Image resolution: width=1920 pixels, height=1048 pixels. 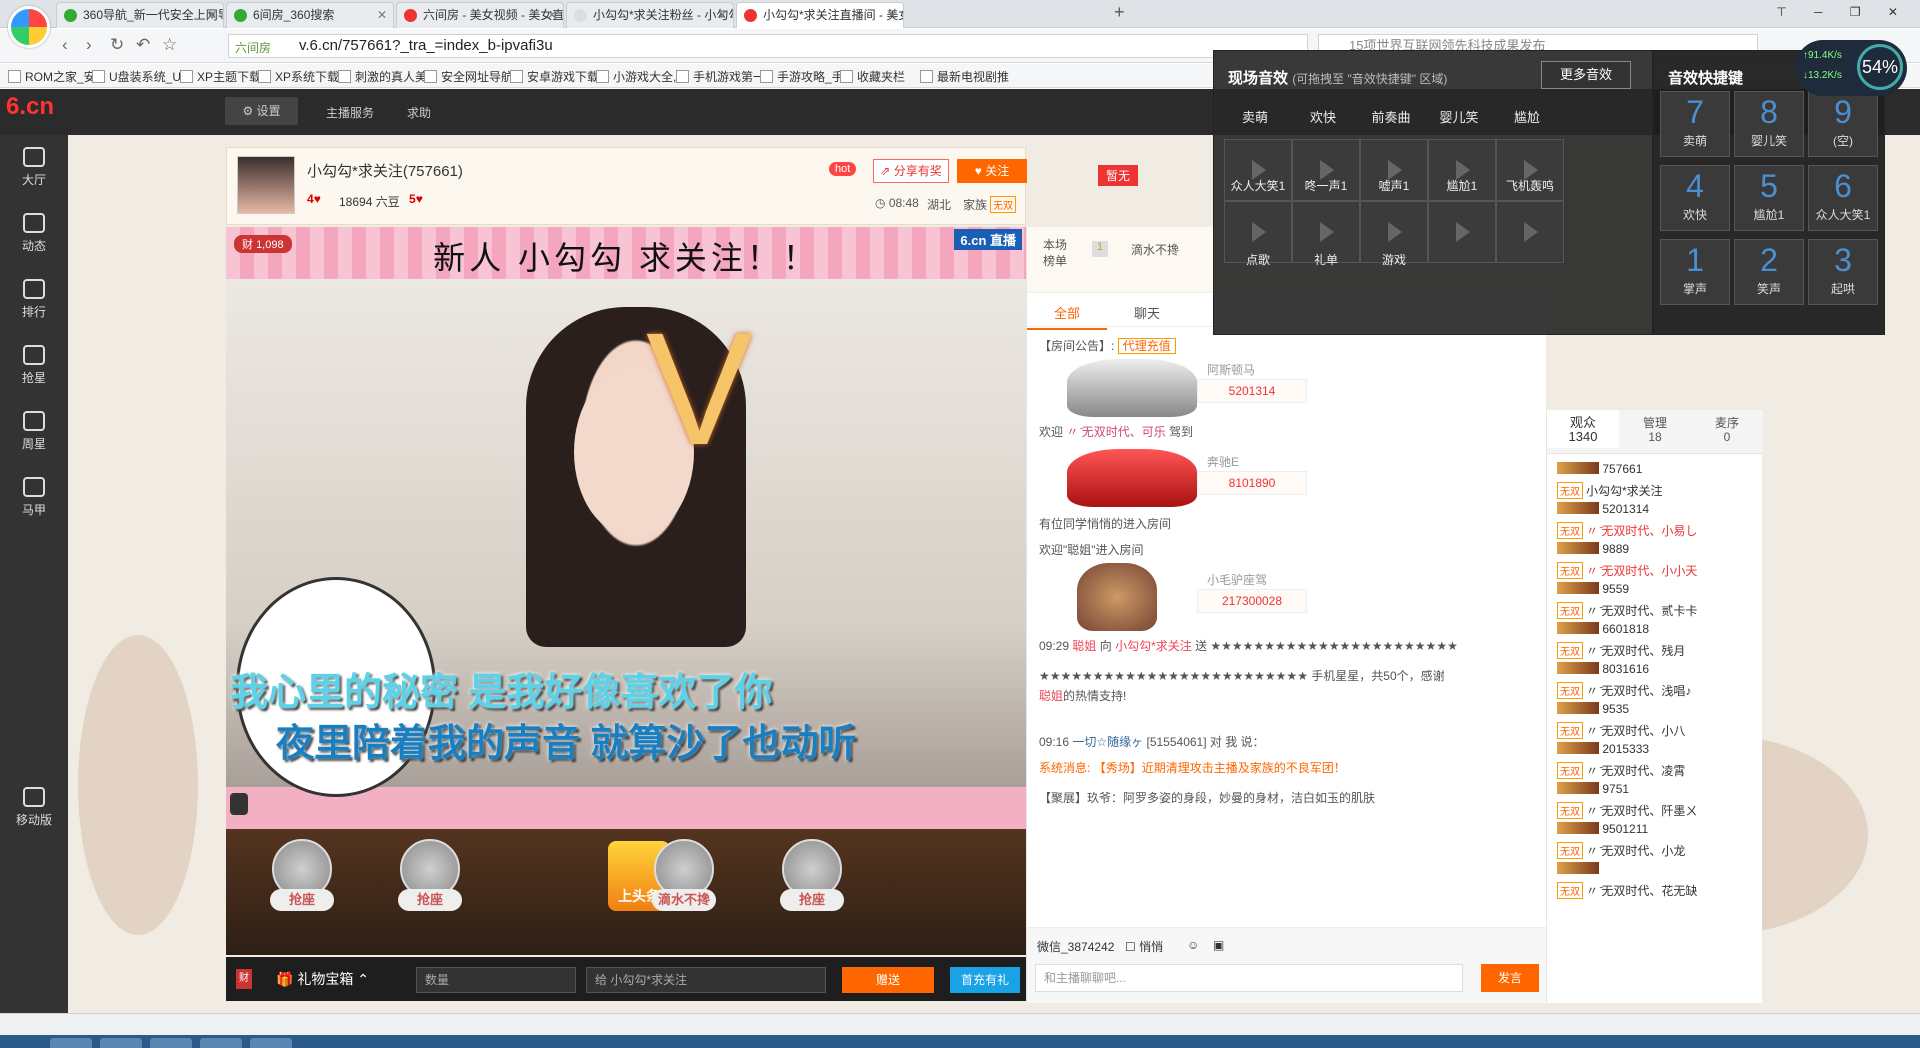 What do you see at coordinates (322, 979) in the screenshot?
I see `gift-box-button: 🎁 礼物宝箱 ⌃` at bounding box center [322, 979].